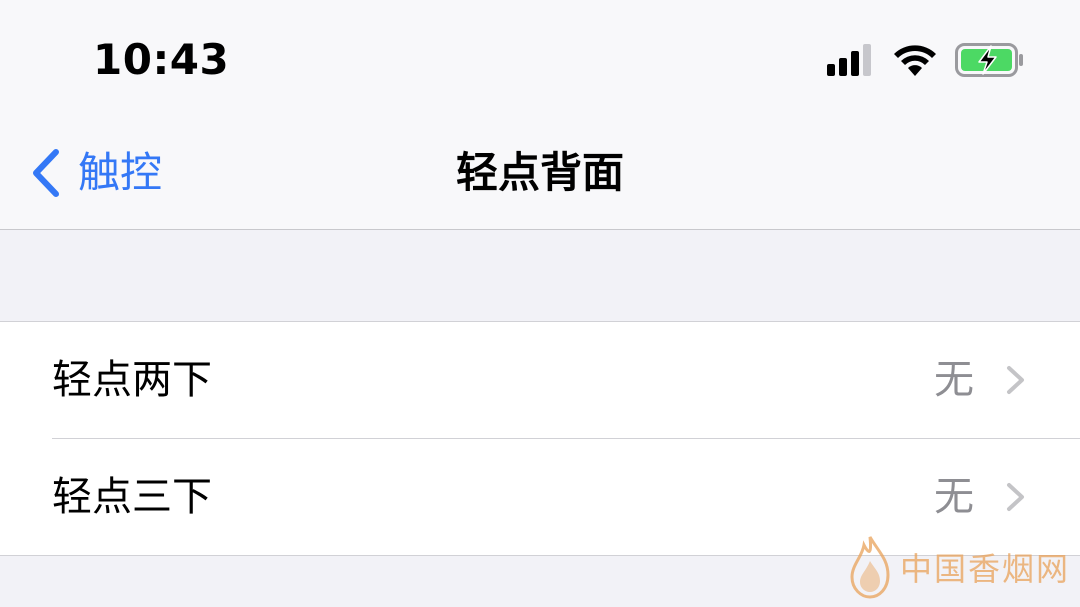 The width and height of the screenshot is (1080, 607). What do you see at coordinates (161, 59) in the screenshot?
I see `status-time: 10:43` at bounding box center [161, 59].